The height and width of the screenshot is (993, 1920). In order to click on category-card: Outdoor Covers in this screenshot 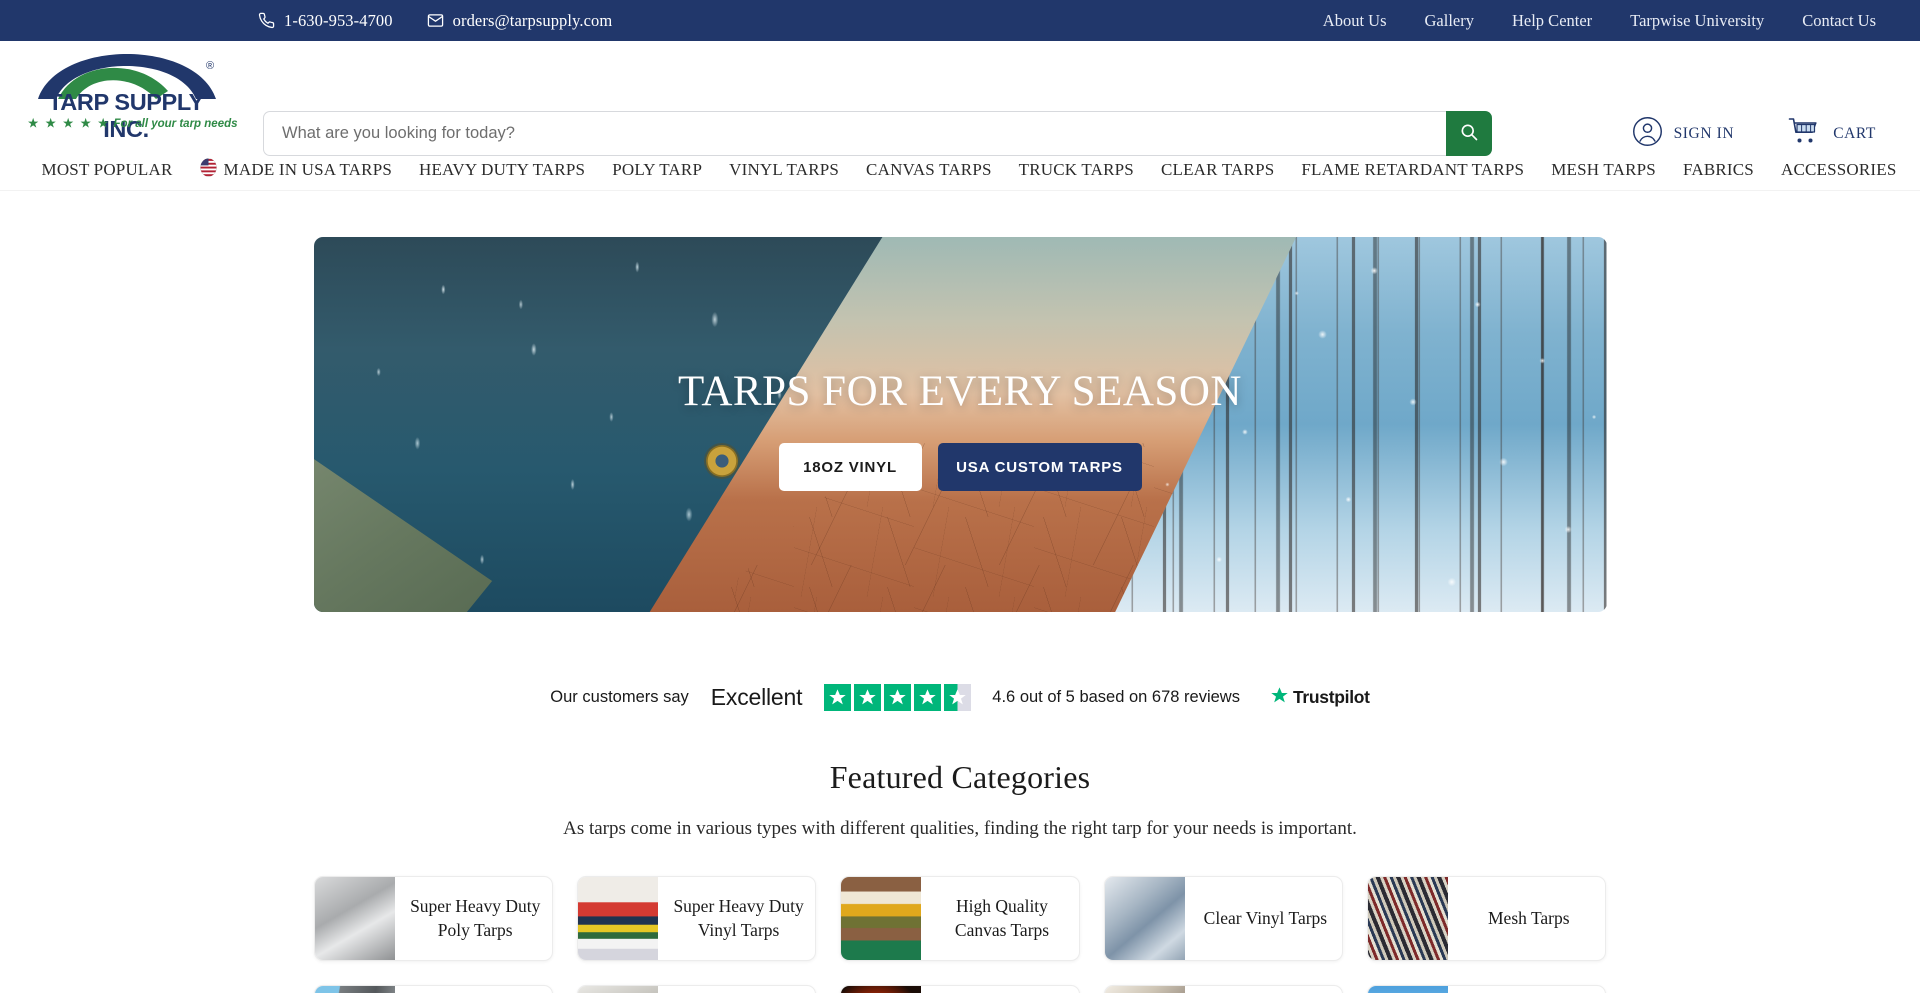, I will do `click(1487, 989)`.